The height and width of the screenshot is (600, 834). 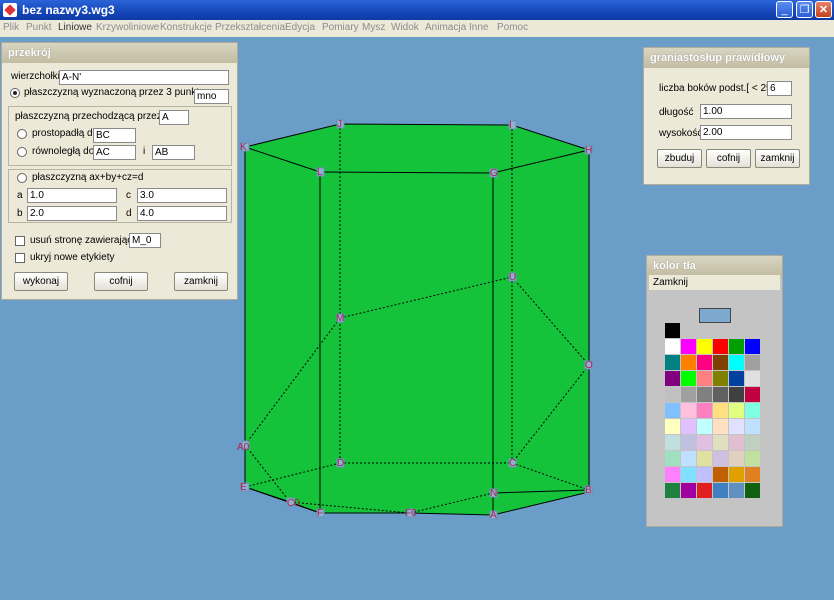 I want to click on a-input: 1.0, so click(x=72, y=195).